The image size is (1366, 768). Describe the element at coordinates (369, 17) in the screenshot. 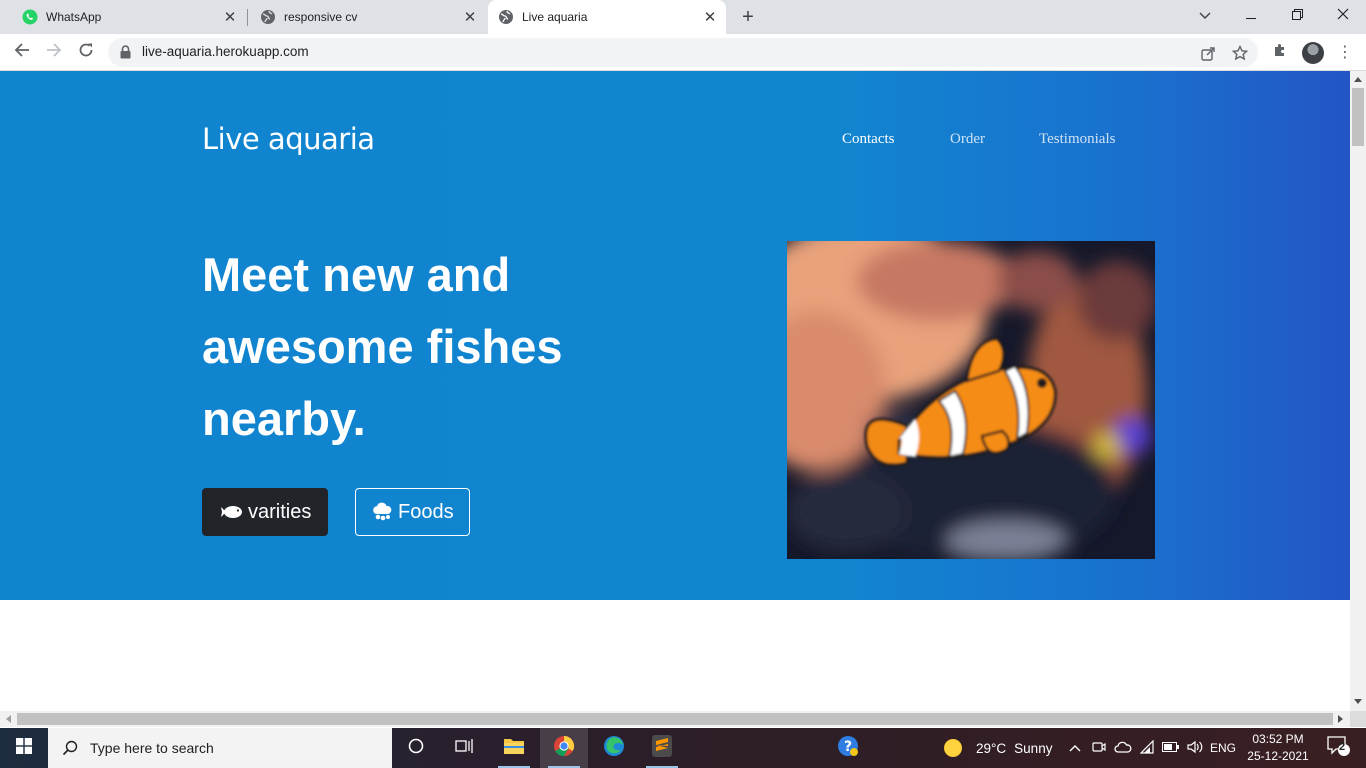

I see `tab-responsive-cv: responsive cv ✕` at that location.